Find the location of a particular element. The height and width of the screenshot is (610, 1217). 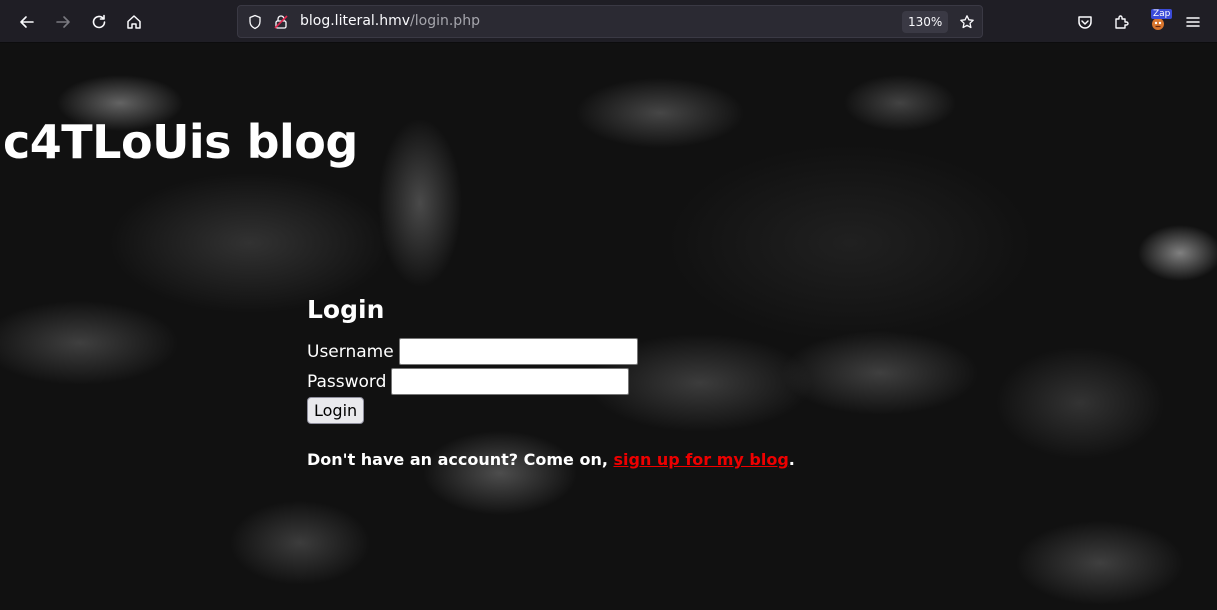

url-text: blog.literal.hmv/login.php is located at coordinates (390, 21).